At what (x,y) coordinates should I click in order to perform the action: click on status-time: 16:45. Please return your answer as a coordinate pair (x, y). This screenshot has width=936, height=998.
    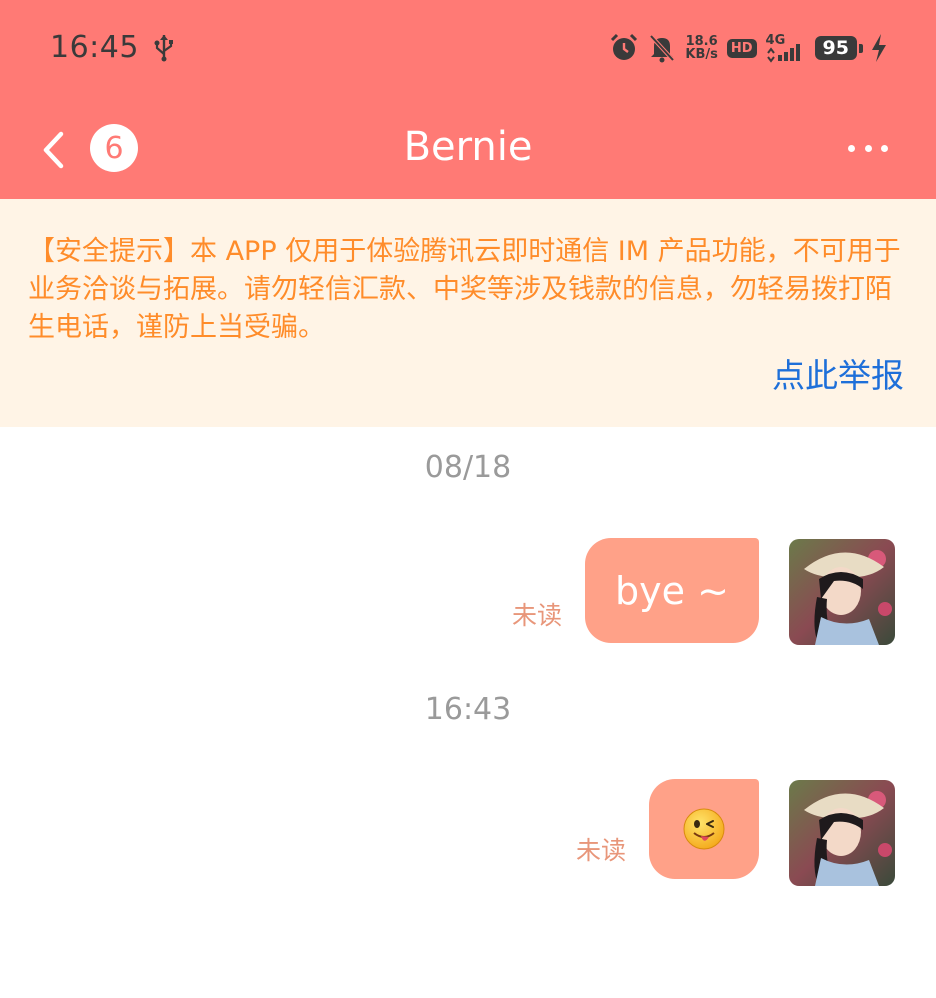
    Looking at the image, I should click on (94, 47).